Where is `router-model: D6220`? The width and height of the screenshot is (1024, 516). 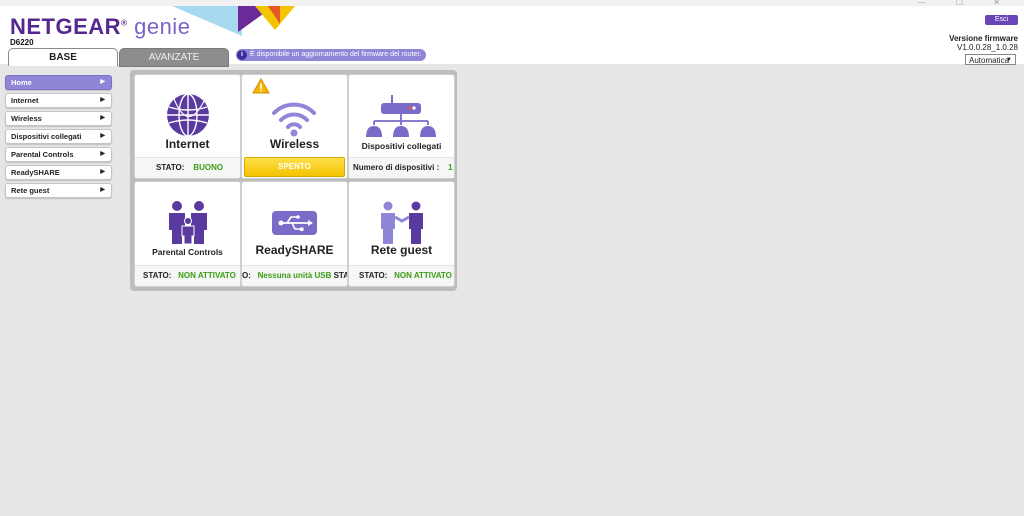 router-model: D6220 is located at coordinates (22, 42).